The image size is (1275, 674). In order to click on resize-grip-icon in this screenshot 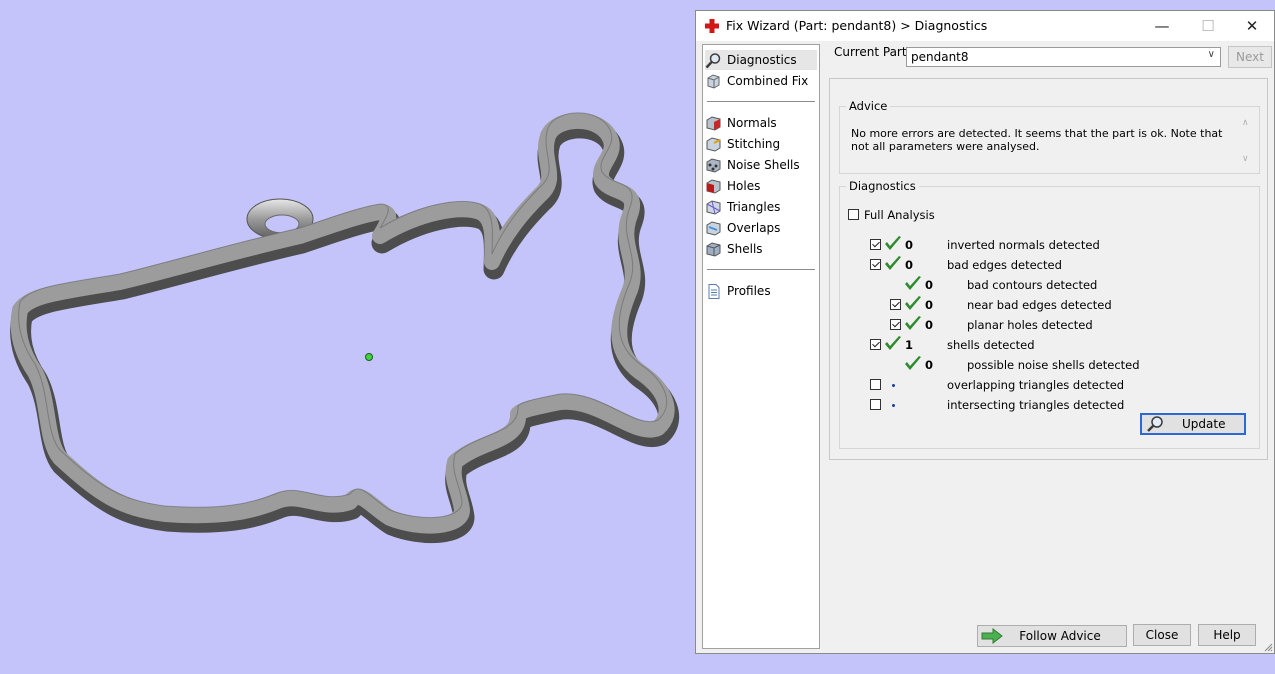, I will do `click(1268, 647)`.